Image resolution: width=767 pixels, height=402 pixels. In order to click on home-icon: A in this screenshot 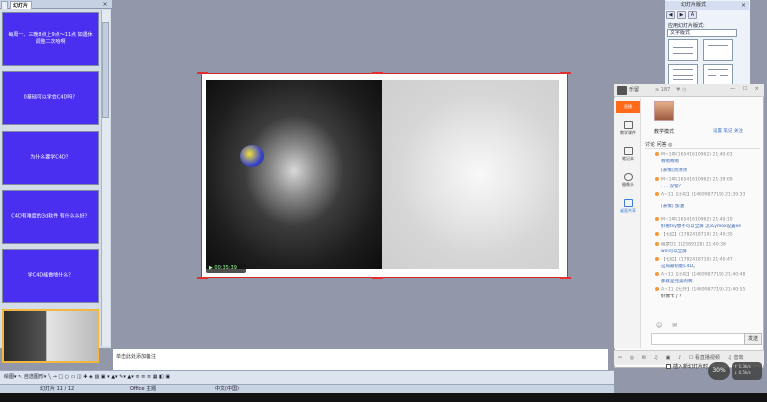, I will do `click(692, 15)`.